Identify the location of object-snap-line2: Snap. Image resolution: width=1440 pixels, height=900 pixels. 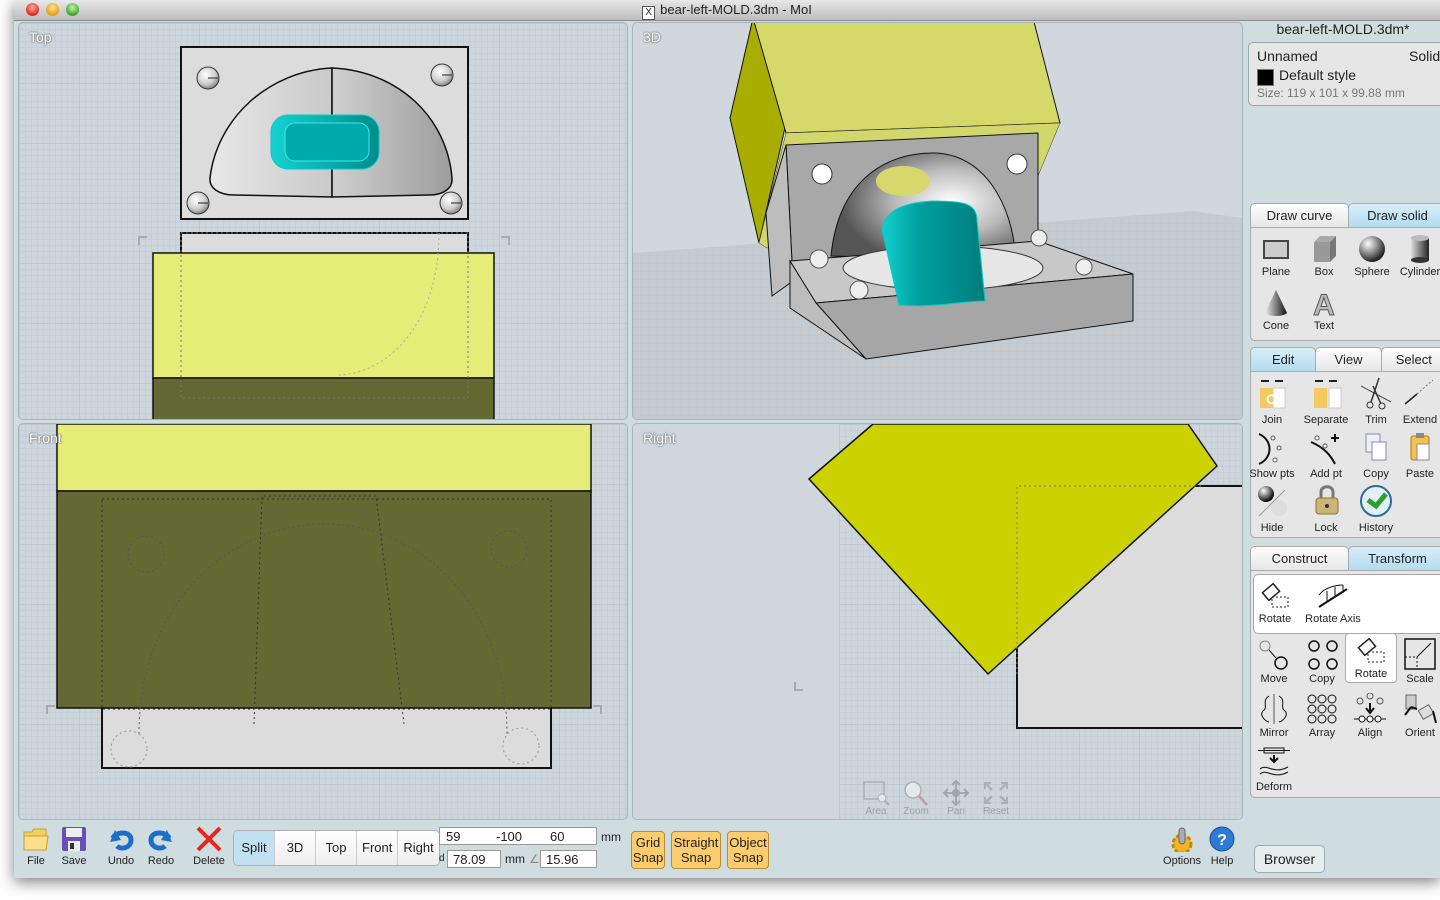
(748, 857).